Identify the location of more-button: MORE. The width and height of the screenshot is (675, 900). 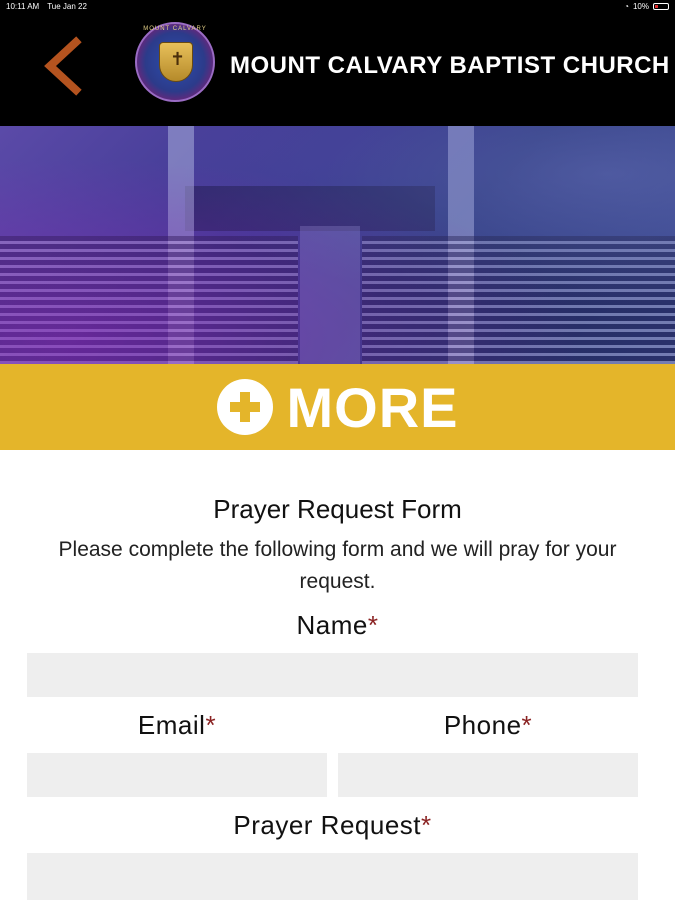
(337, 407).